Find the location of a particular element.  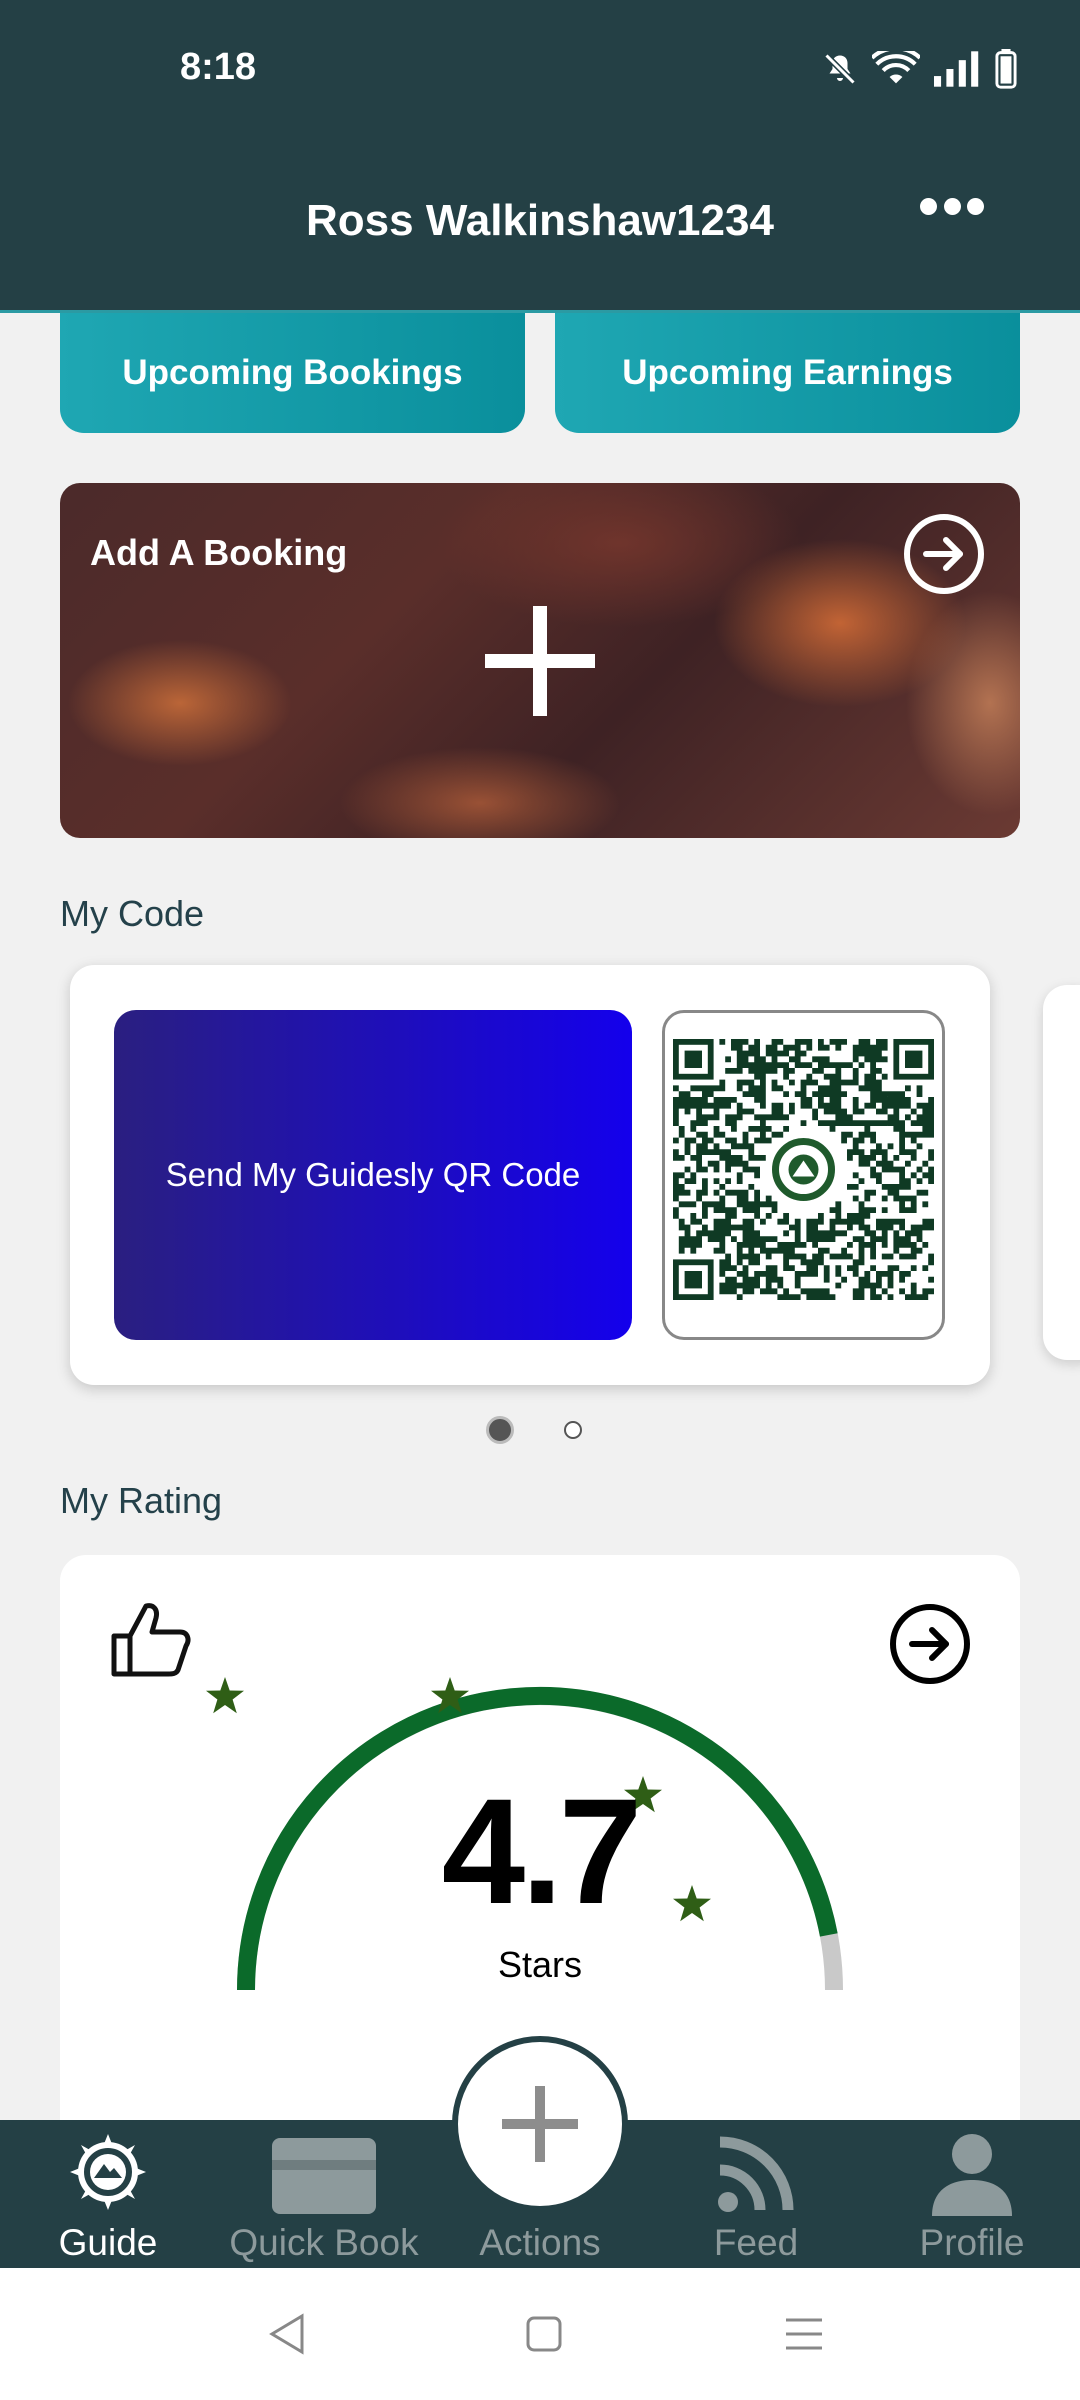

carousel-pagination is located at coordinates (534, 1430).